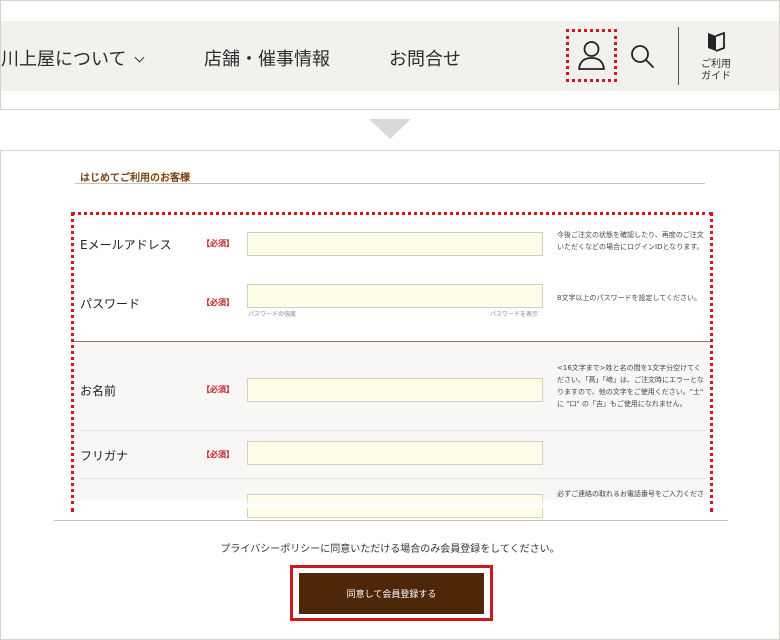  Describe the element at coordinates (390, 183) in the screenshot. I see `section-divider` at that location.